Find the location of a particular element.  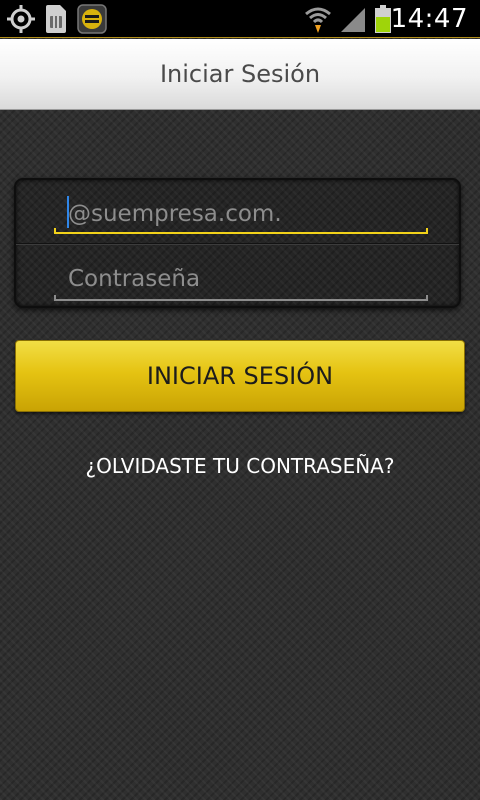

text-cursor is located at coordinates (68, 212).